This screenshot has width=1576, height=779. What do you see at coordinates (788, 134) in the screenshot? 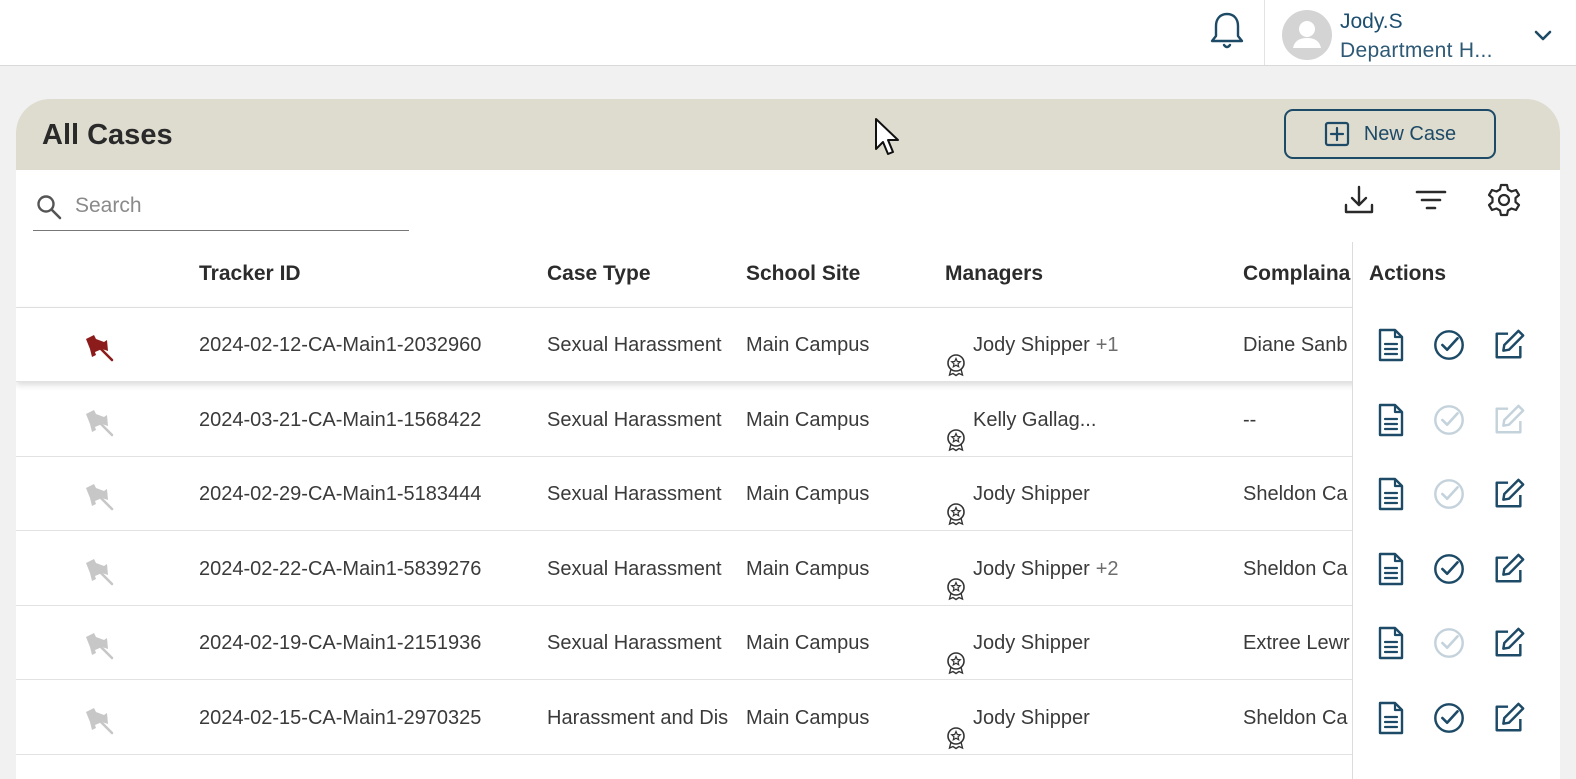
I see `panel-header: All Cases New Case` at bounding box center [788, 134].